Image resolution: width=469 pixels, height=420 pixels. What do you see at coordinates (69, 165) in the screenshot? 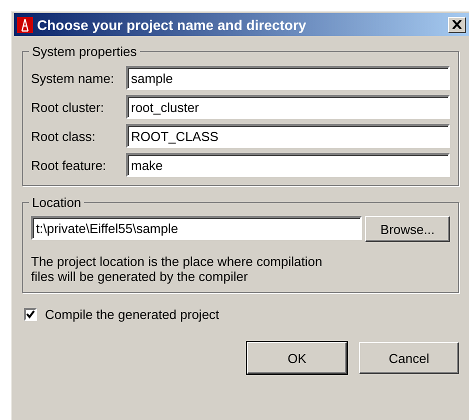
I see `field-label: Root feature:` at bounding box center [69, 165].